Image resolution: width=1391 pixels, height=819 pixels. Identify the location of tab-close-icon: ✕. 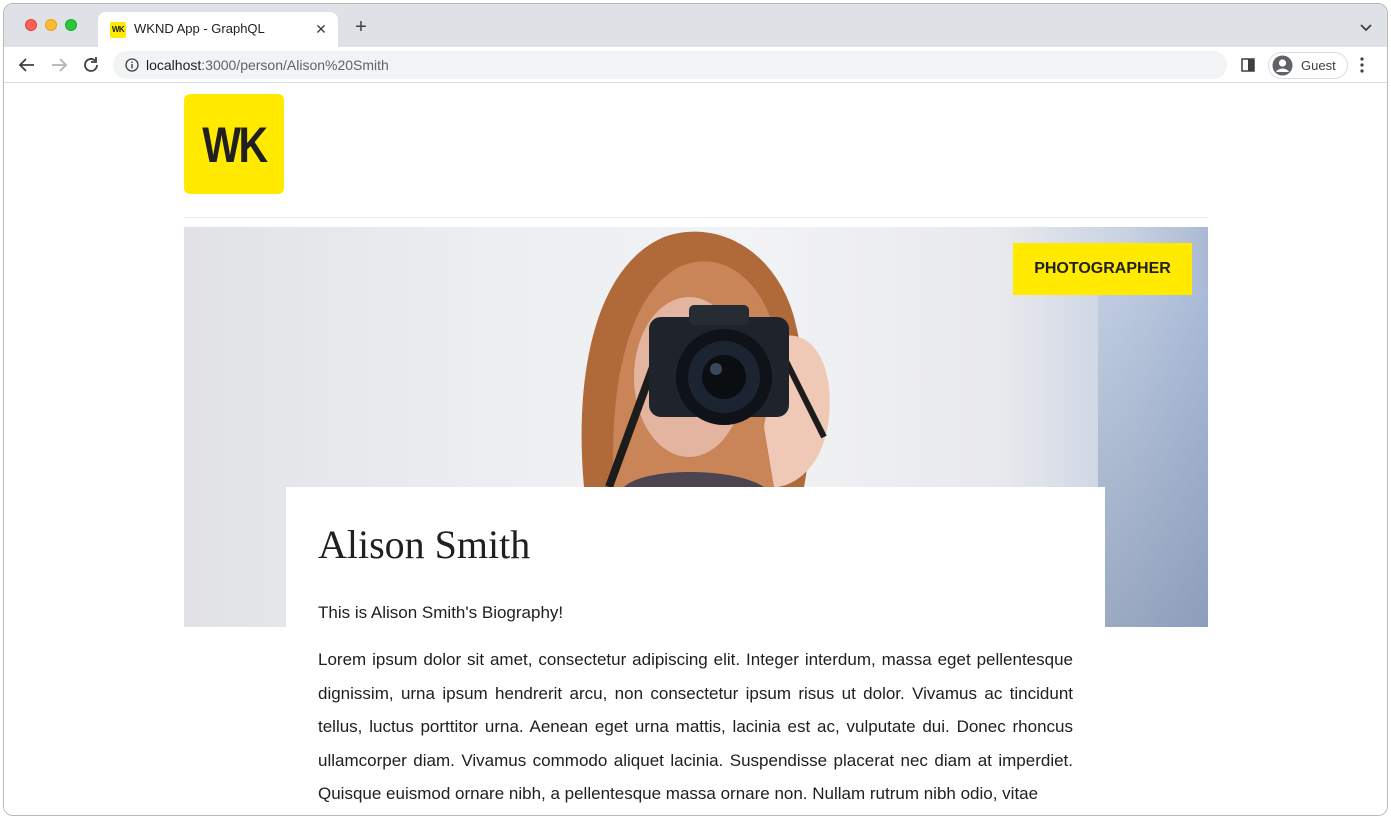
(321, 29).